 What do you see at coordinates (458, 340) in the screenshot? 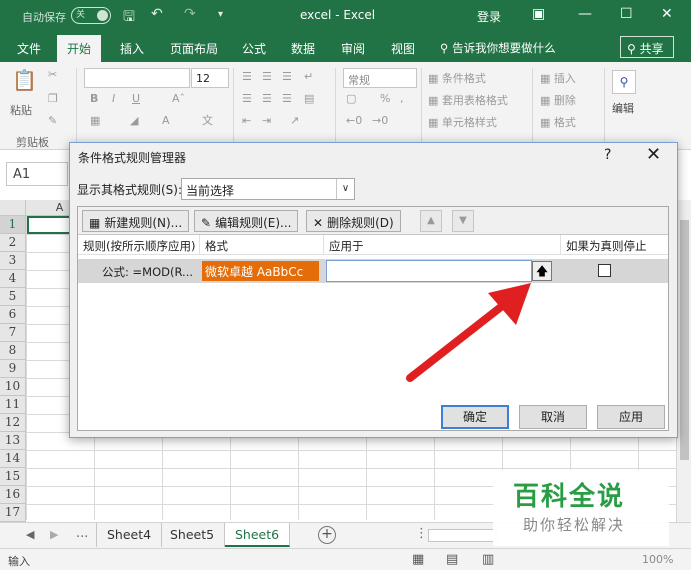
I see `annotation-arrow-shaft` at bounding box center [458, 340].